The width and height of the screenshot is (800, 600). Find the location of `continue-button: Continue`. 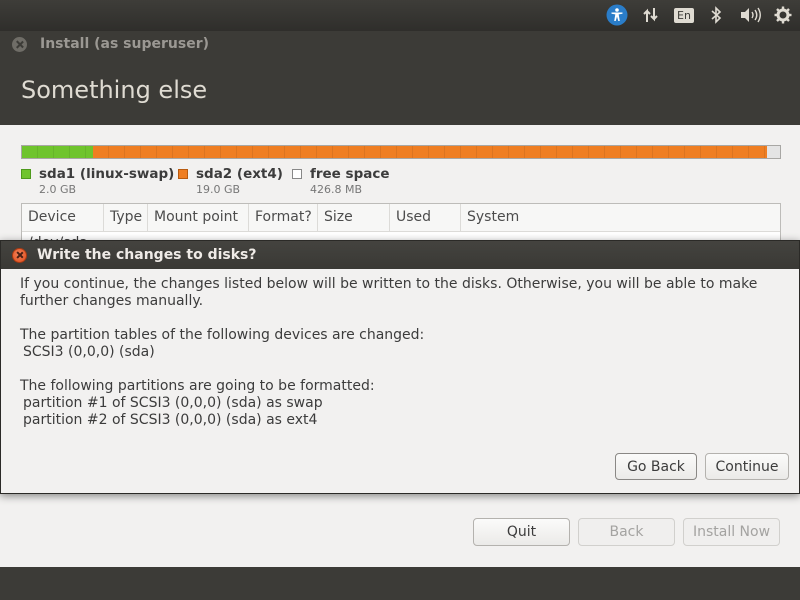

continue-button: Continue is located at coordinates (747, 466).